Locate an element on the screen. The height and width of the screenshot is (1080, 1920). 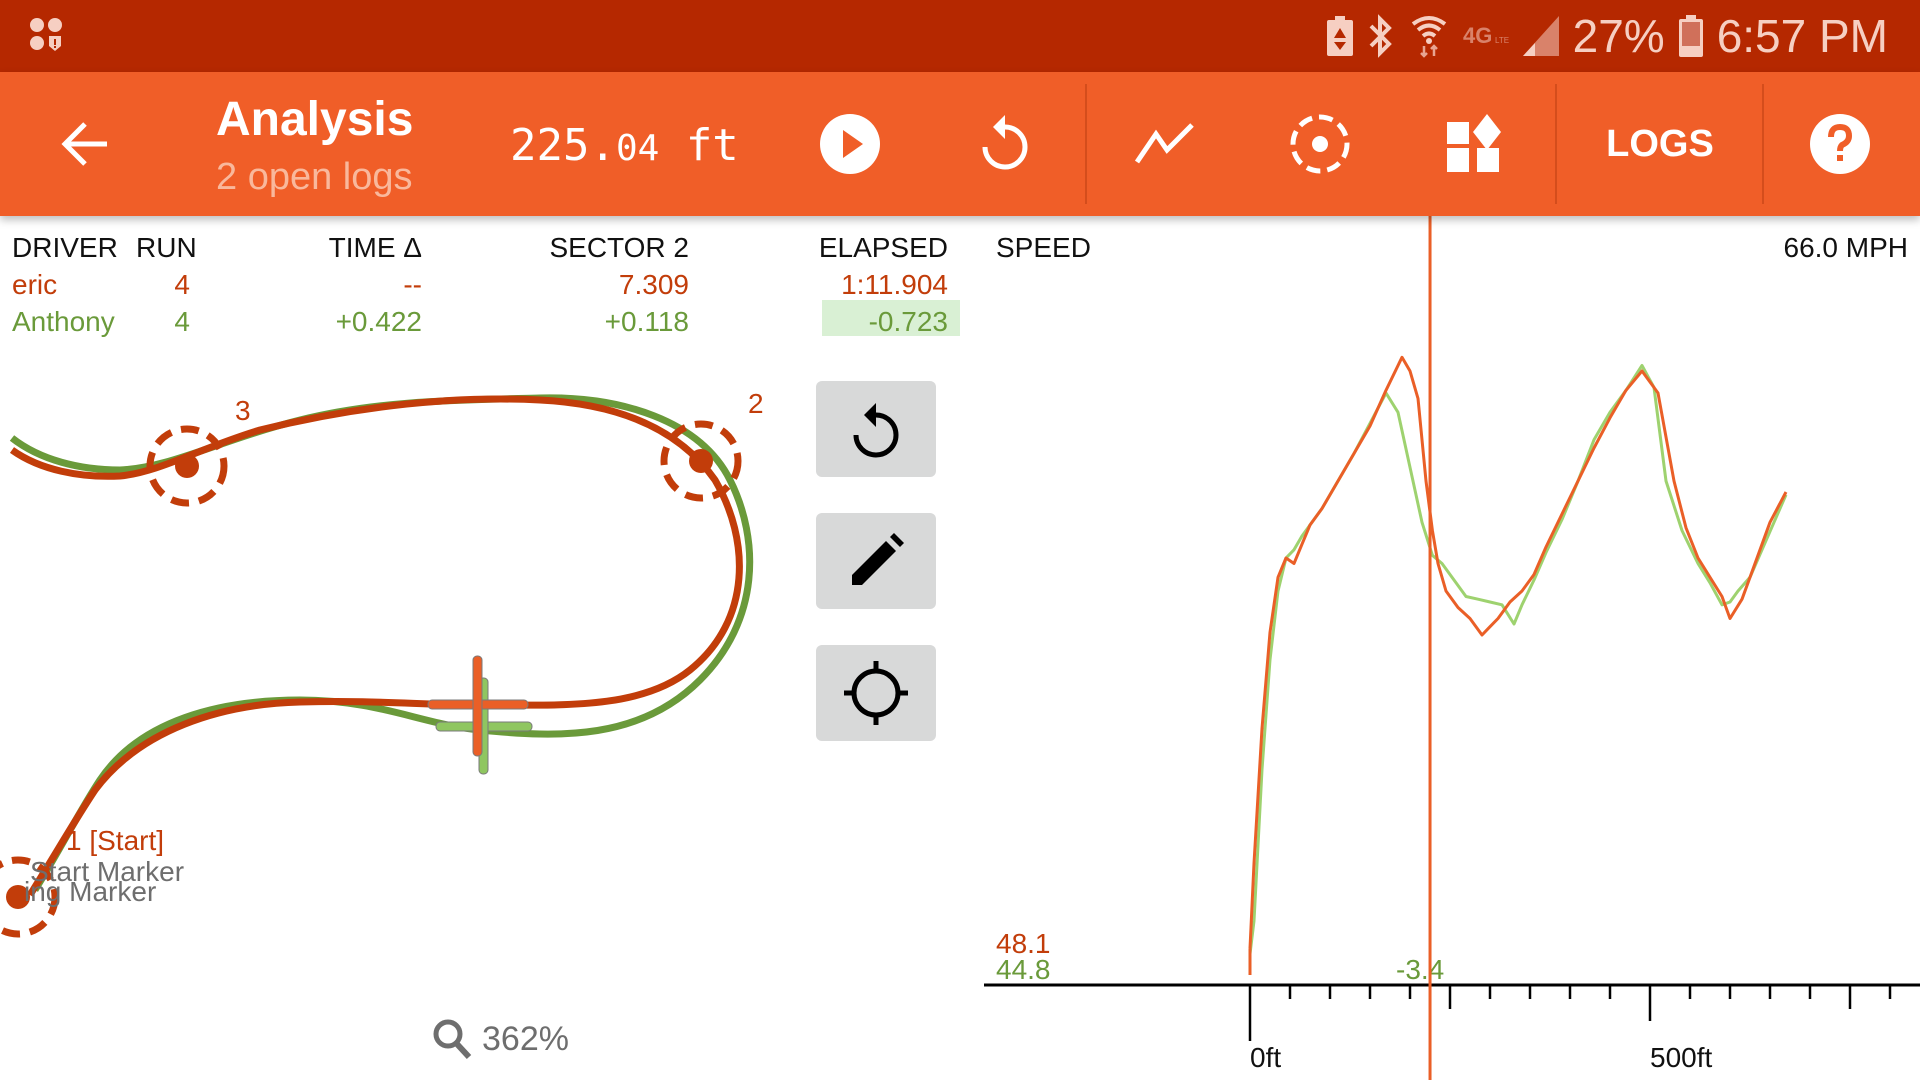
widgets-button is located at coordinates (1475, 144).